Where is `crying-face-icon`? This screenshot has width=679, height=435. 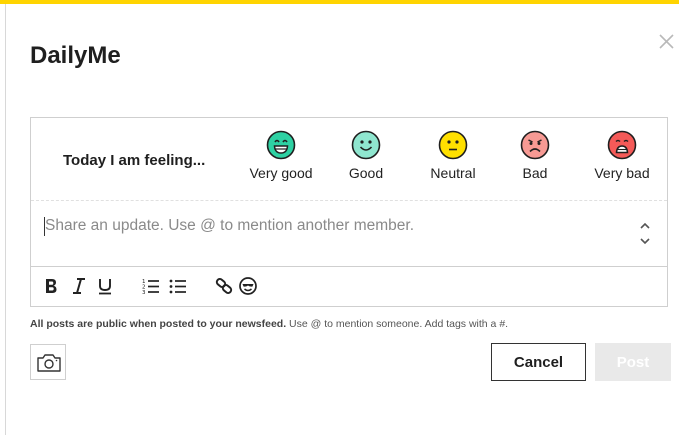
crying-face-icon is located at coordinates (622, 145).